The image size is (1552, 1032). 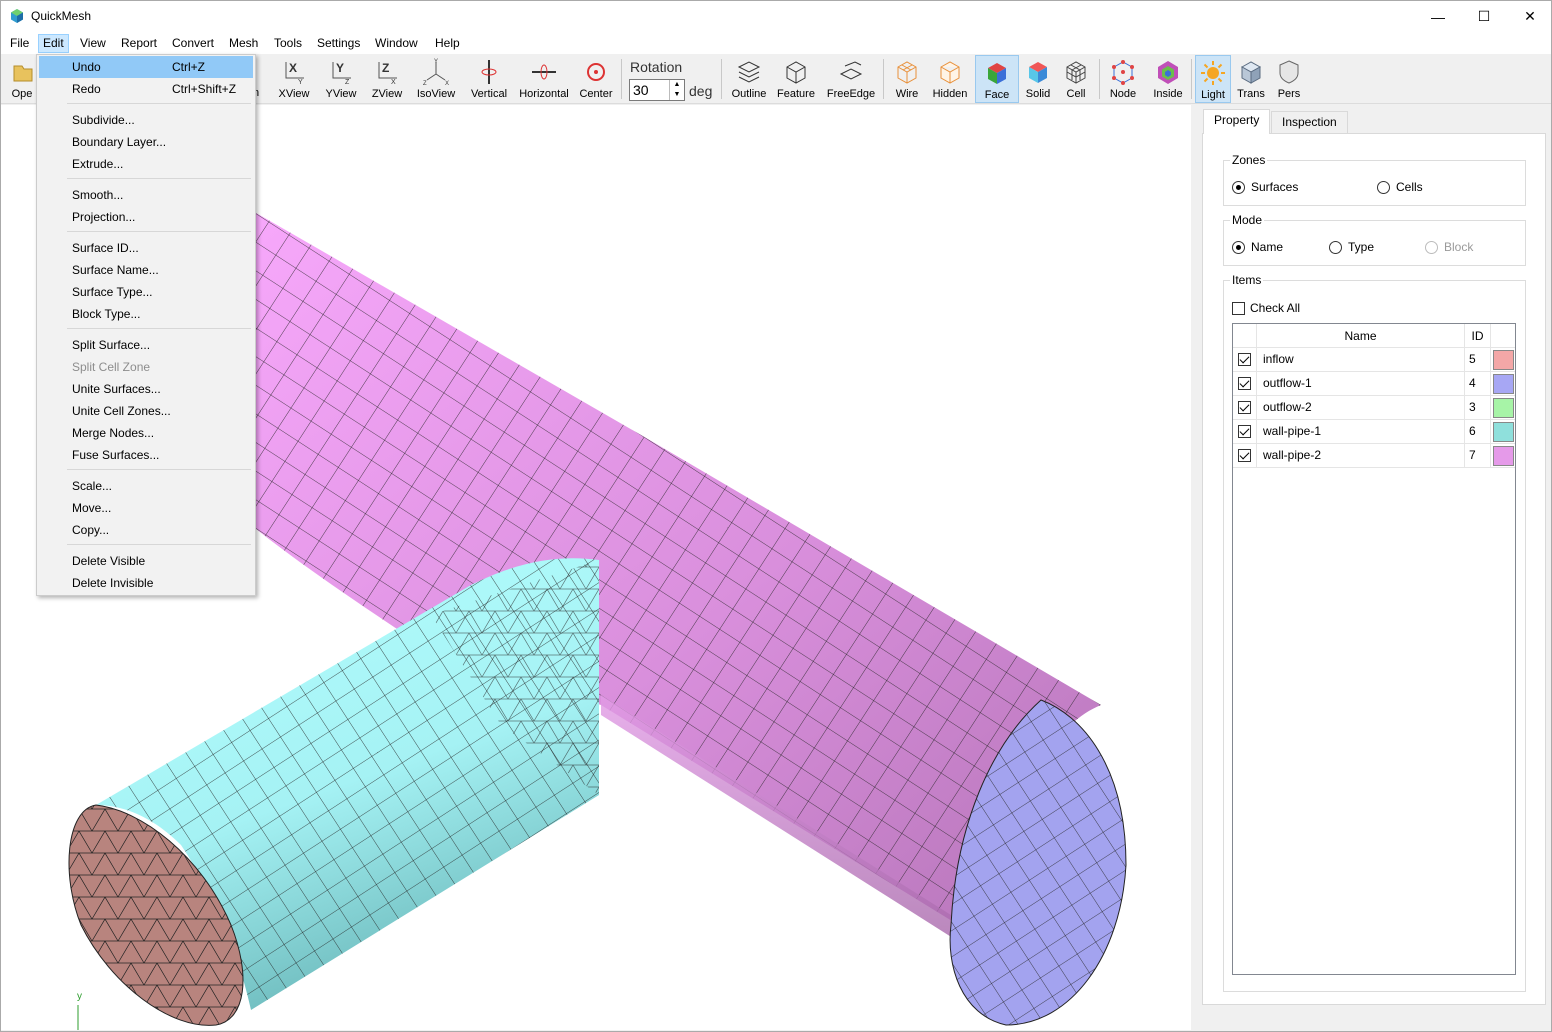 What do you see at coordinates (851, 79) in the screenshot?
I see `freeedge-button: FreeEdge` at bounding box center [851, 79].